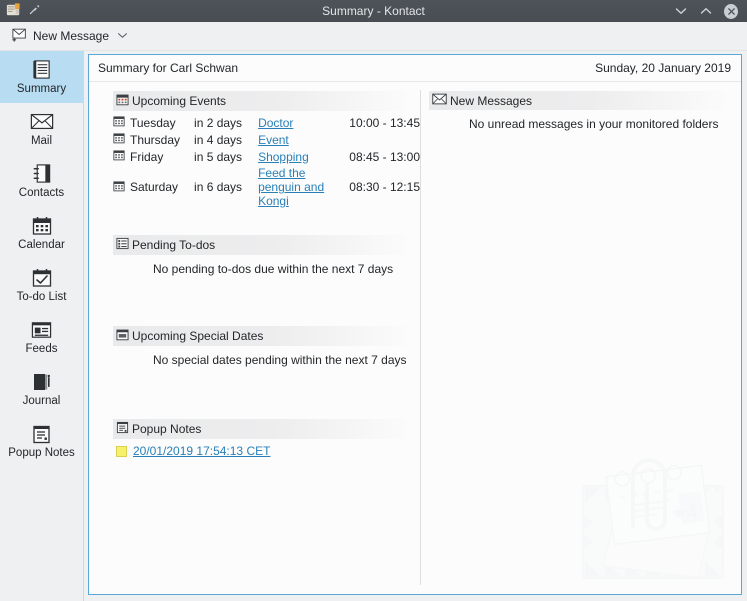 The width and height of the screenshot is (747, 601). What do you see at coordinates (681, 11) in the screenshot?
I see `minimize-button` at bounding box center [681, 11].